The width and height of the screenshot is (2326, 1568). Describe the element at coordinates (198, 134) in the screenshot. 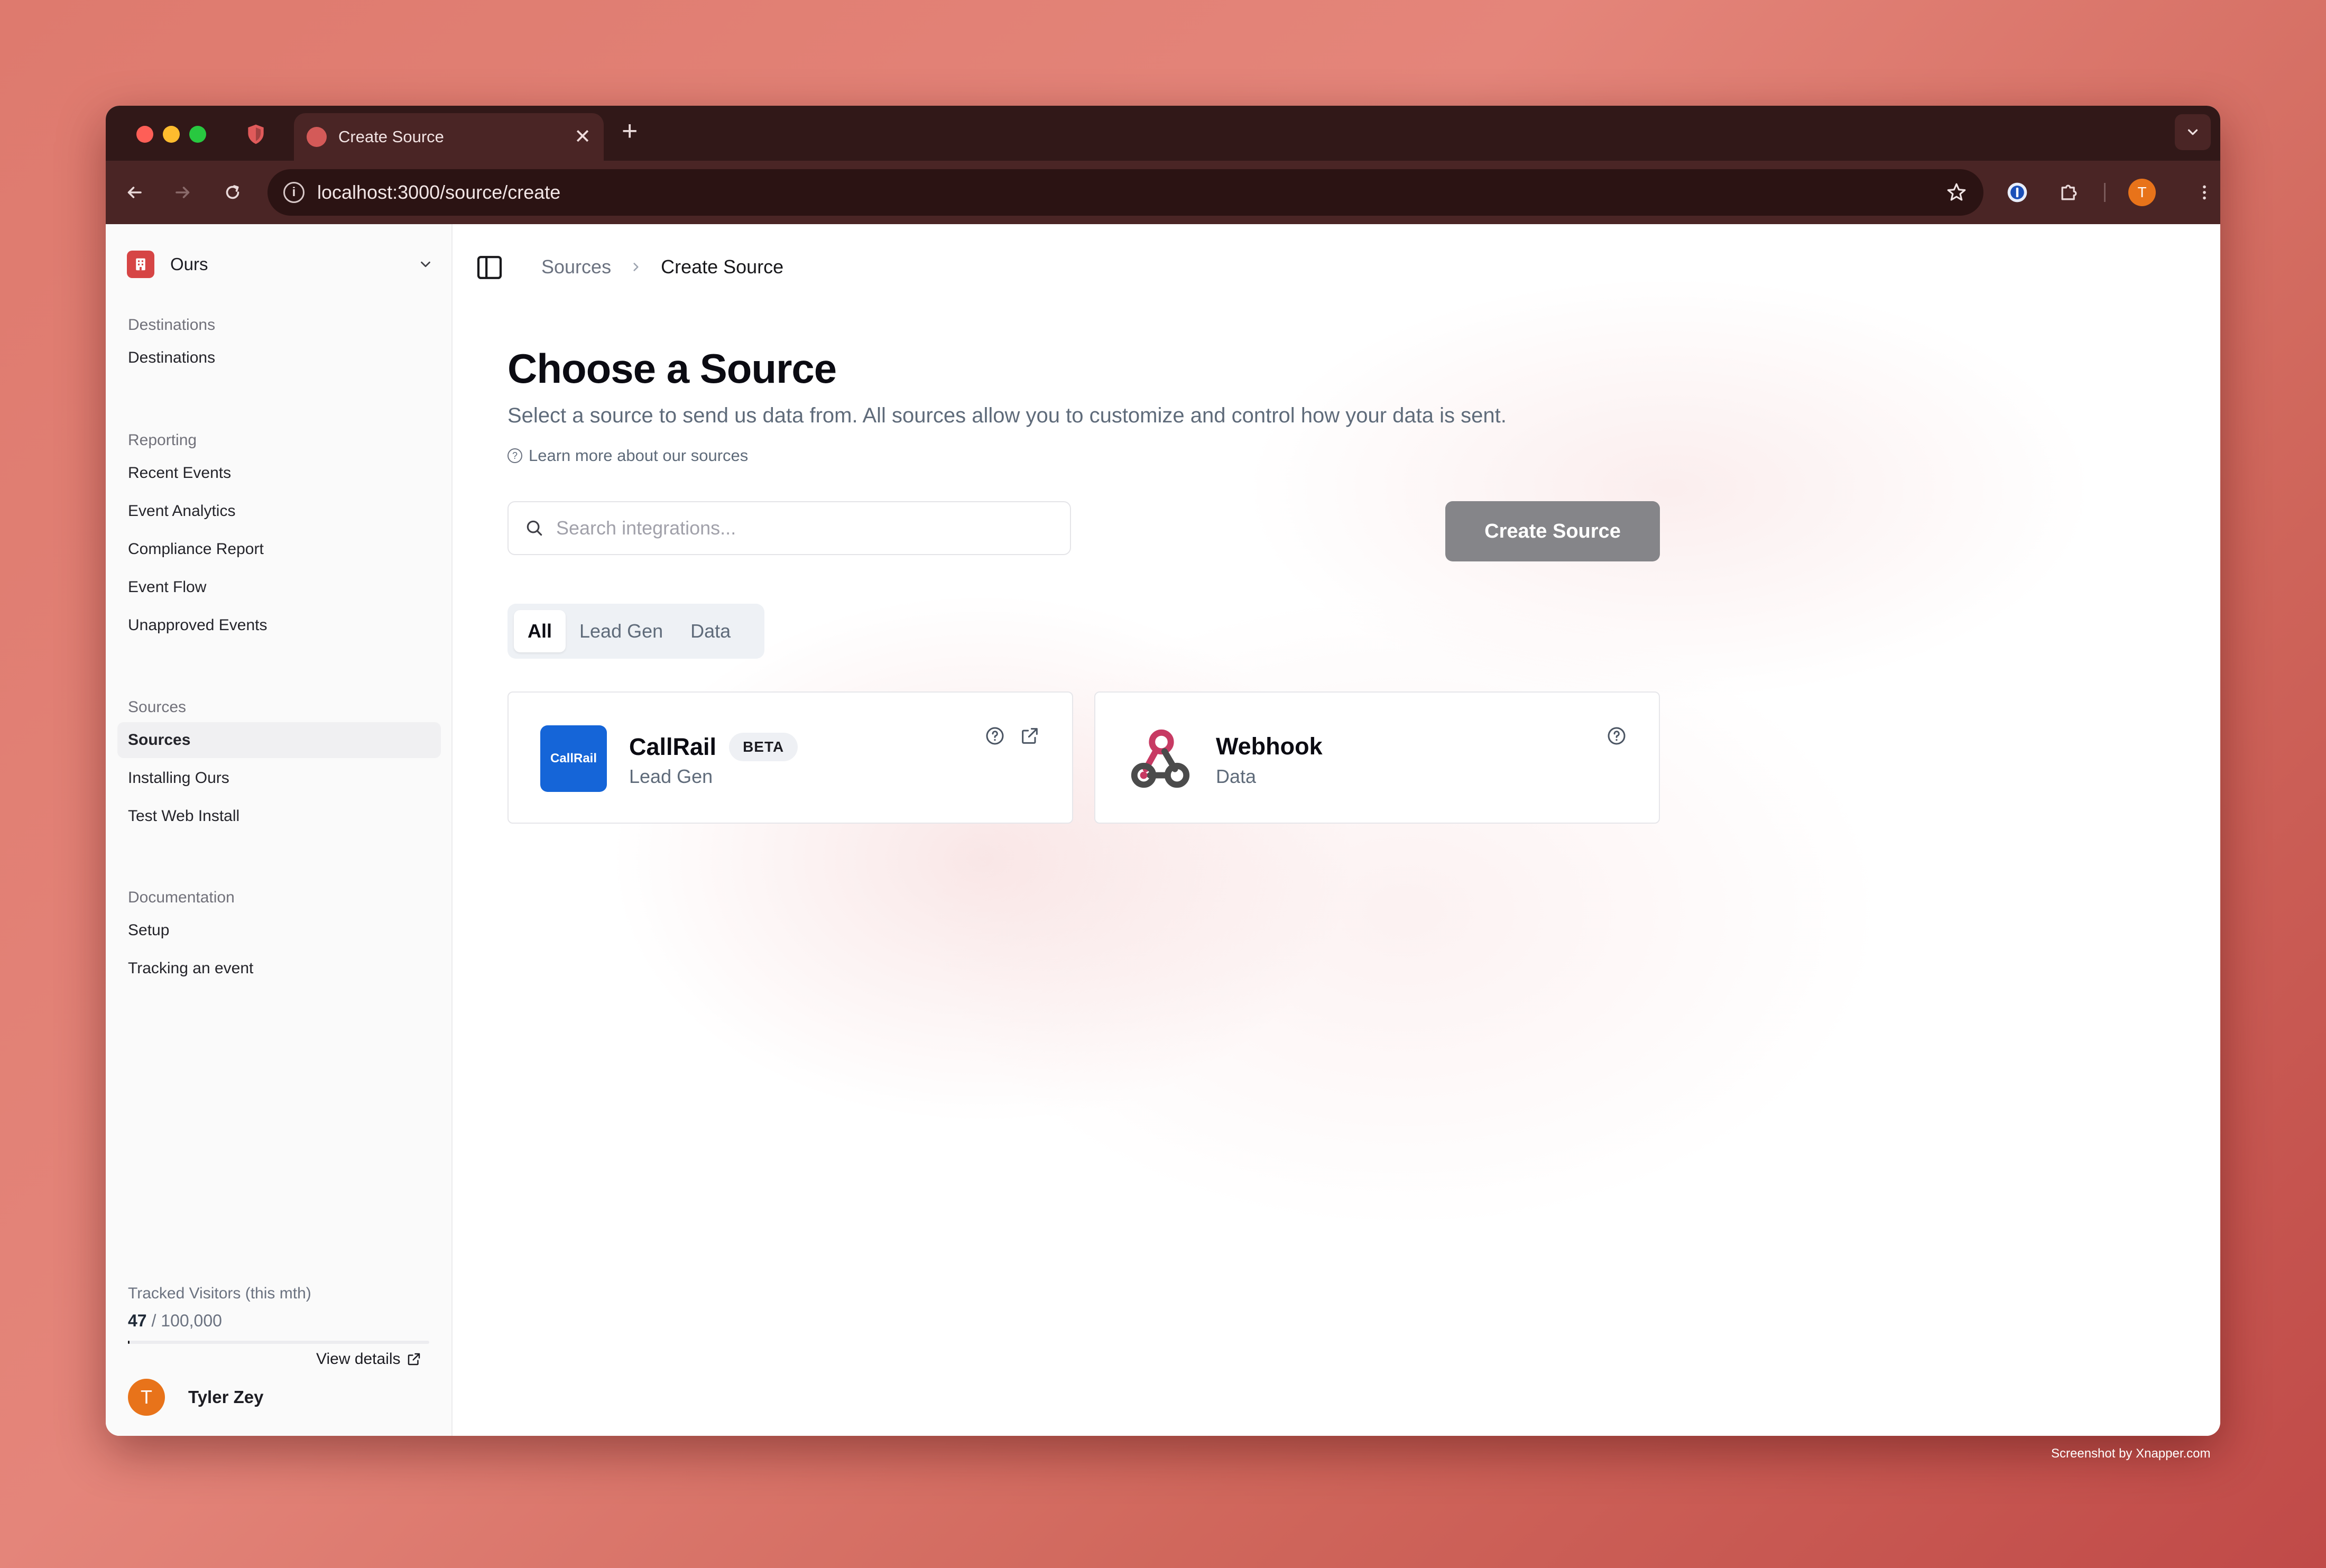

I see `maximize-window-button` at that location.